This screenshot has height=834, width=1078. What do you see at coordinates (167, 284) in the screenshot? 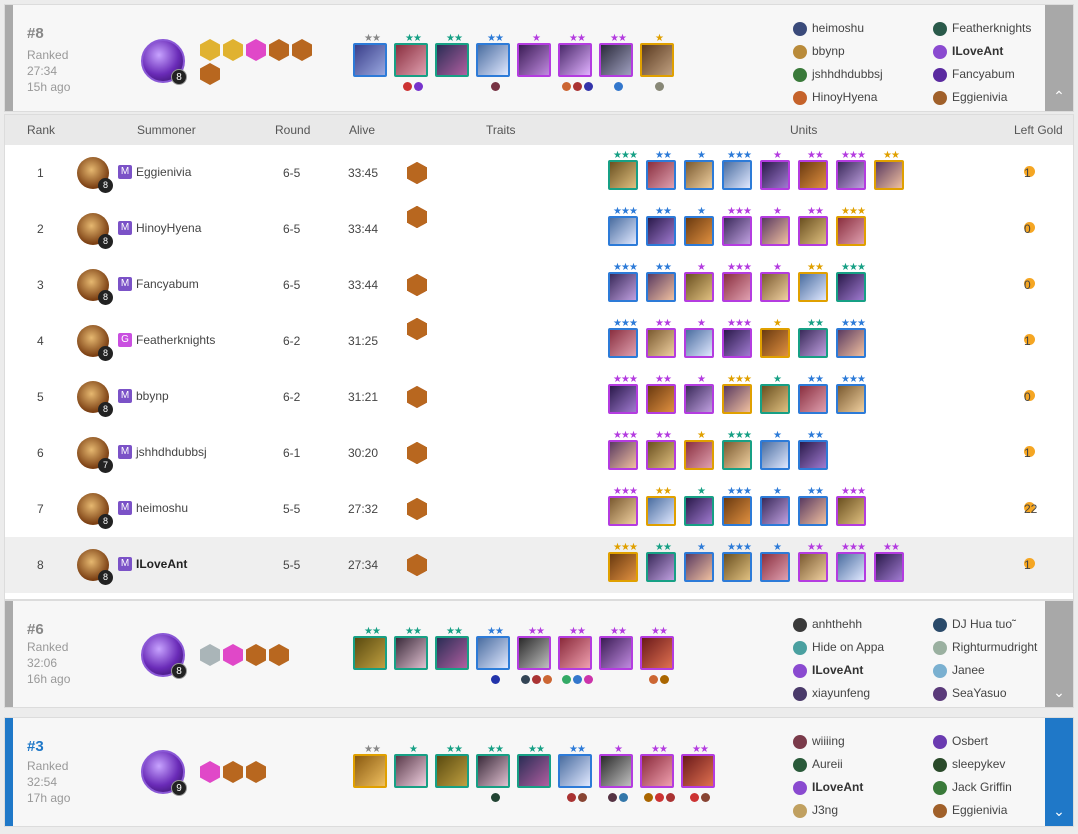
I see `summoner-name: Fancyabum` at bounding box center [167, 284].